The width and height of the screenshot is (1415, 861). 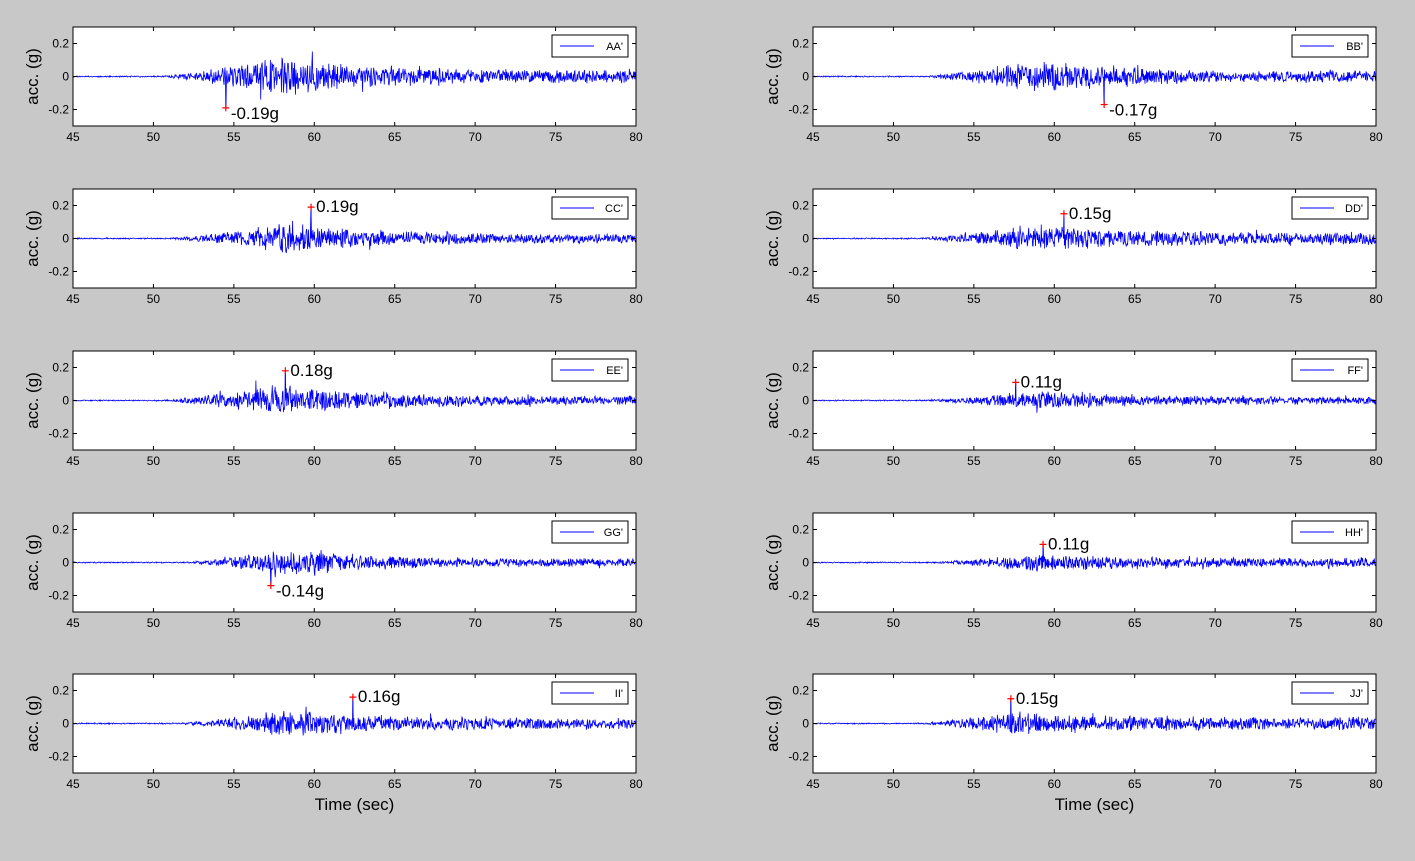 What do you see at coordinates (1073, 247) in the screenshot?
I see `subplot-4: 45 50 55 60 65 70 75 80 -0.2 0 0.2 acc. (g) DD' 0.15g` at bounding box center [1073, 247].